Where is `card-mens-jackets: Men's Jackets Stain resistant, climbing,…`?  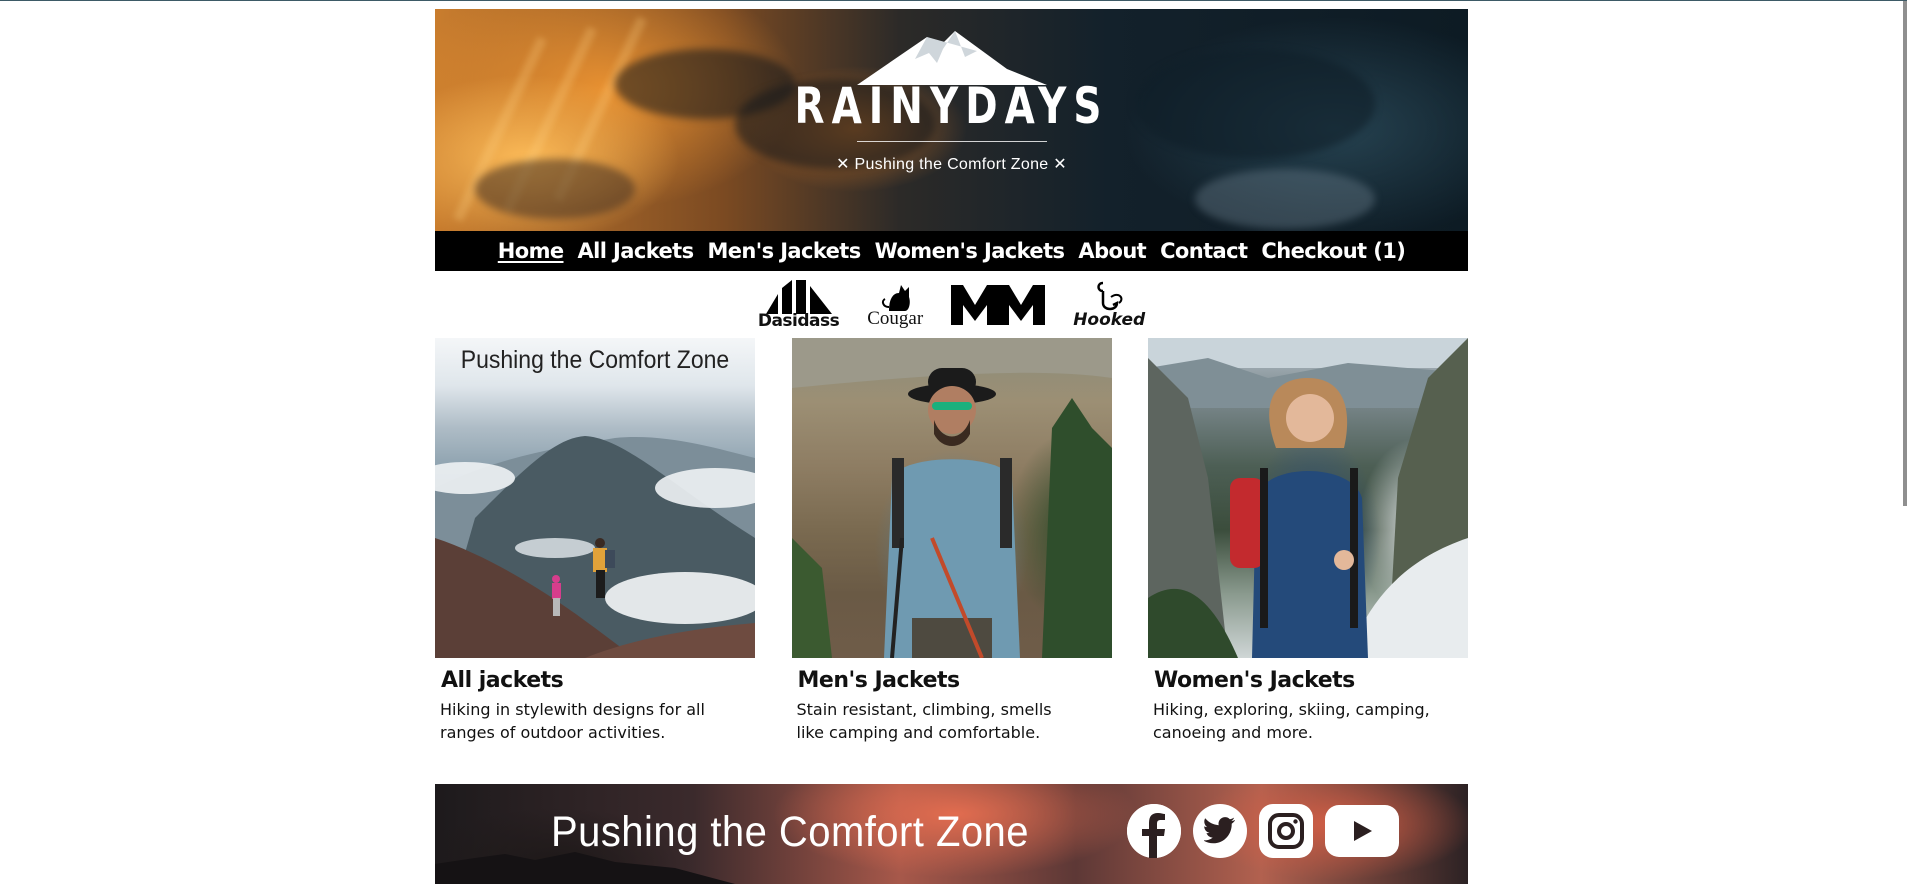
card-mens-jackets: Men's Jackets Stain resistant, climbing,… is located at coordinates (951, 541).